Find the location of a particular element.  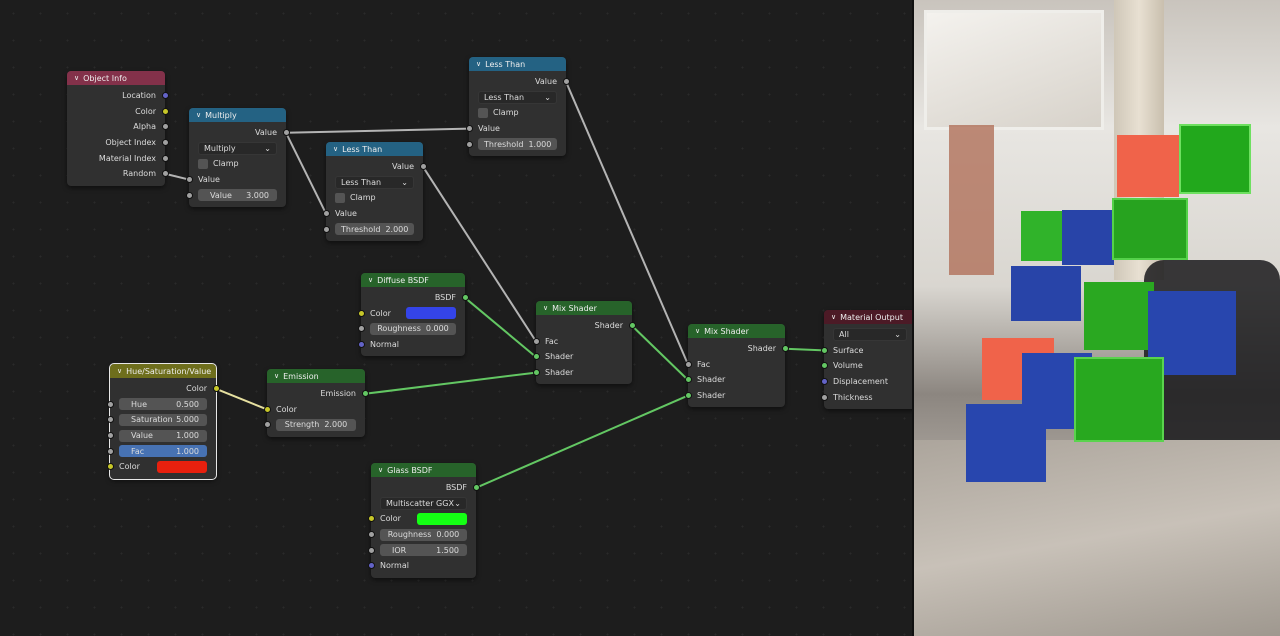

value-field: Fac 1.000 is located at coordinates (163, 451).